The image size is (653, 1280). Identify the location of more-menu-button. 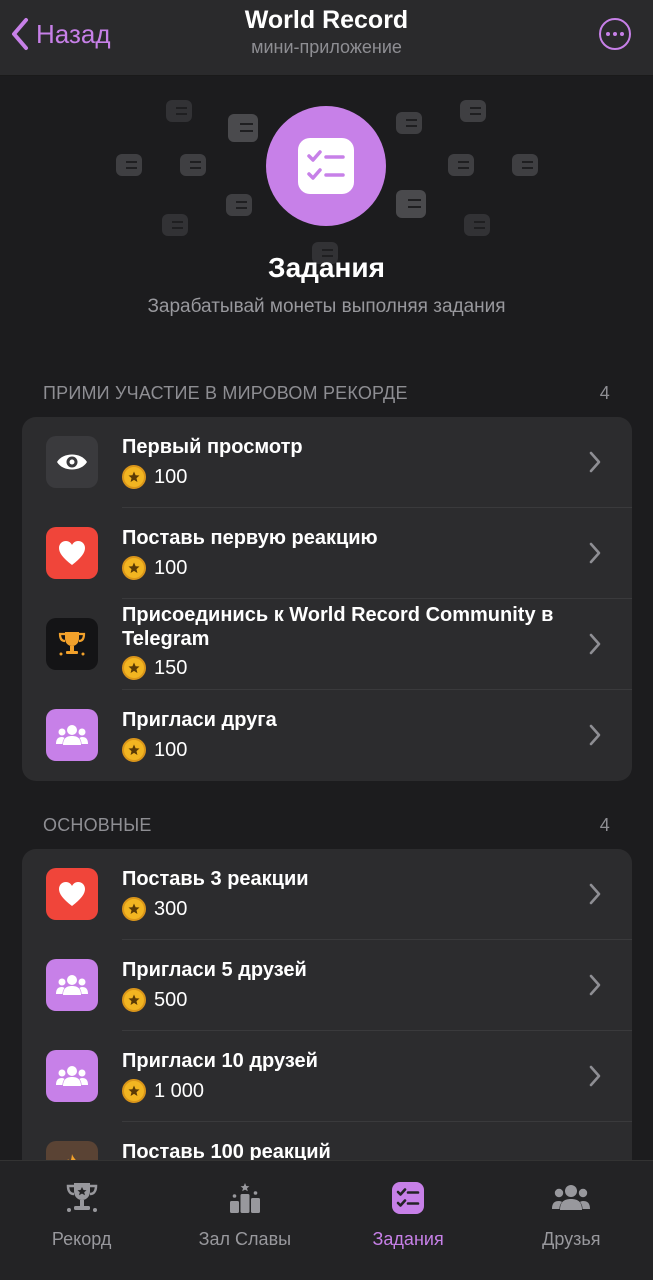
(615, 34).